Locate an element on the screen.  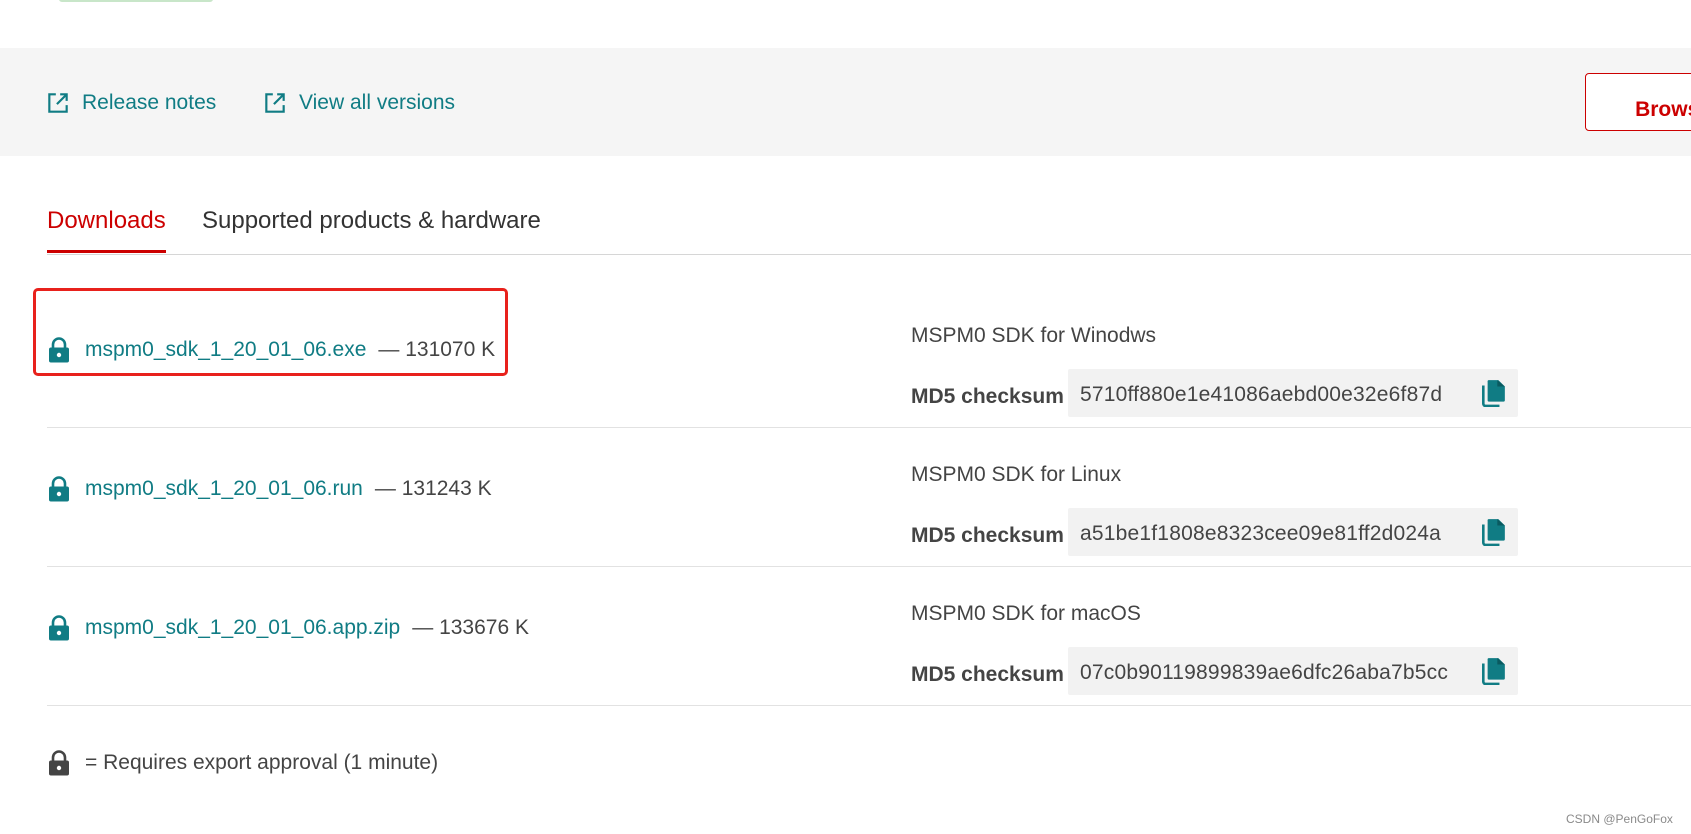
export-approval-text: = Requires export approval (1 minute) is located at coordinates (262, 762).